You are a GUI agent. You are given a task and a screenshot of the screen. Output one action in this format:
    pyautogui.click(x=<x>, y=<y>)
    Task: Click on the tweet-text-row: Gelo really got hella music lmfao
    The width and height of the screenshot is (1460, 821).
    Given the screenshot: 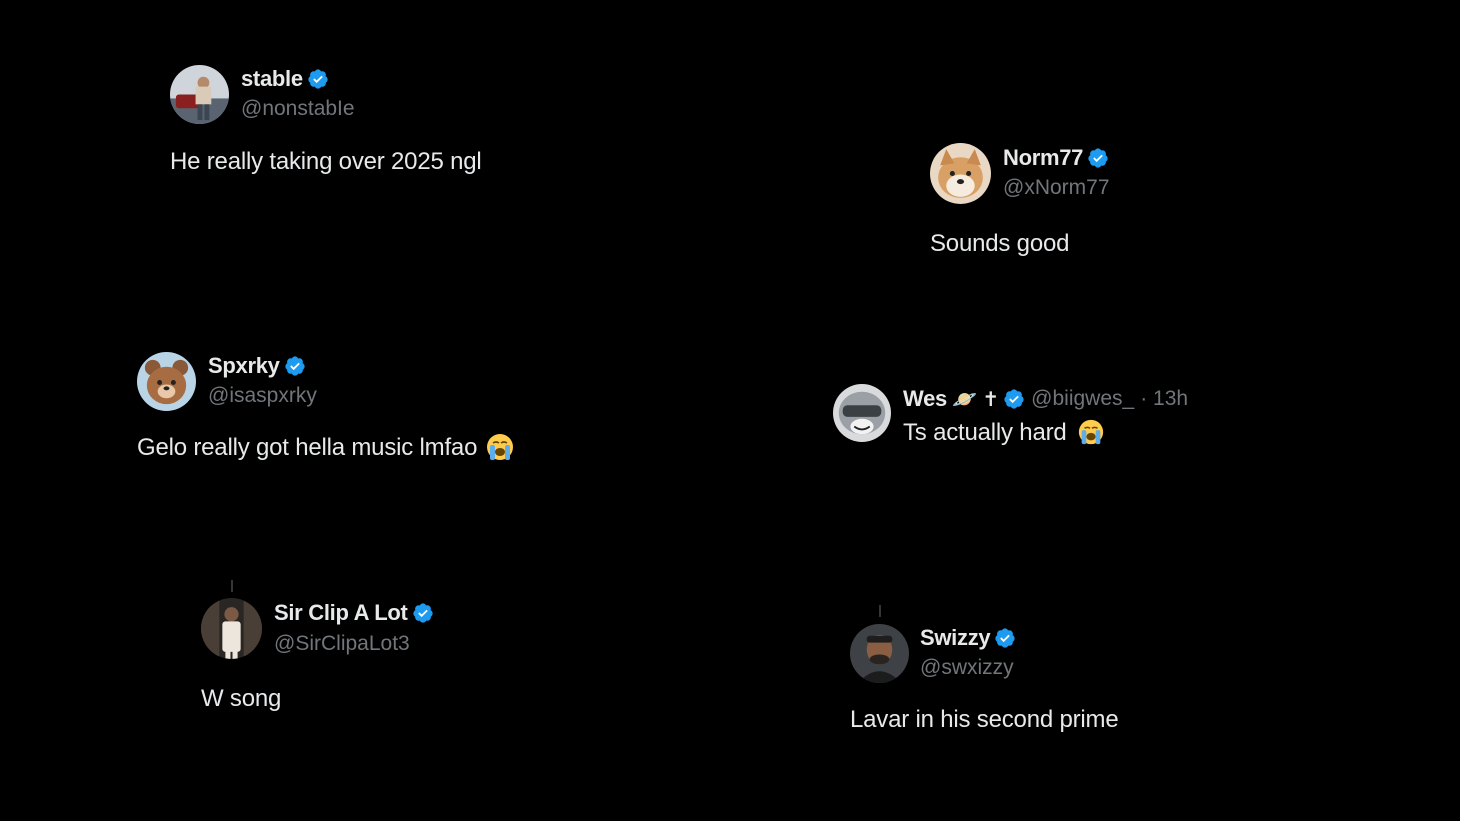 What is the action you would take?
    pyautogui.click(x=326, y=447)
    